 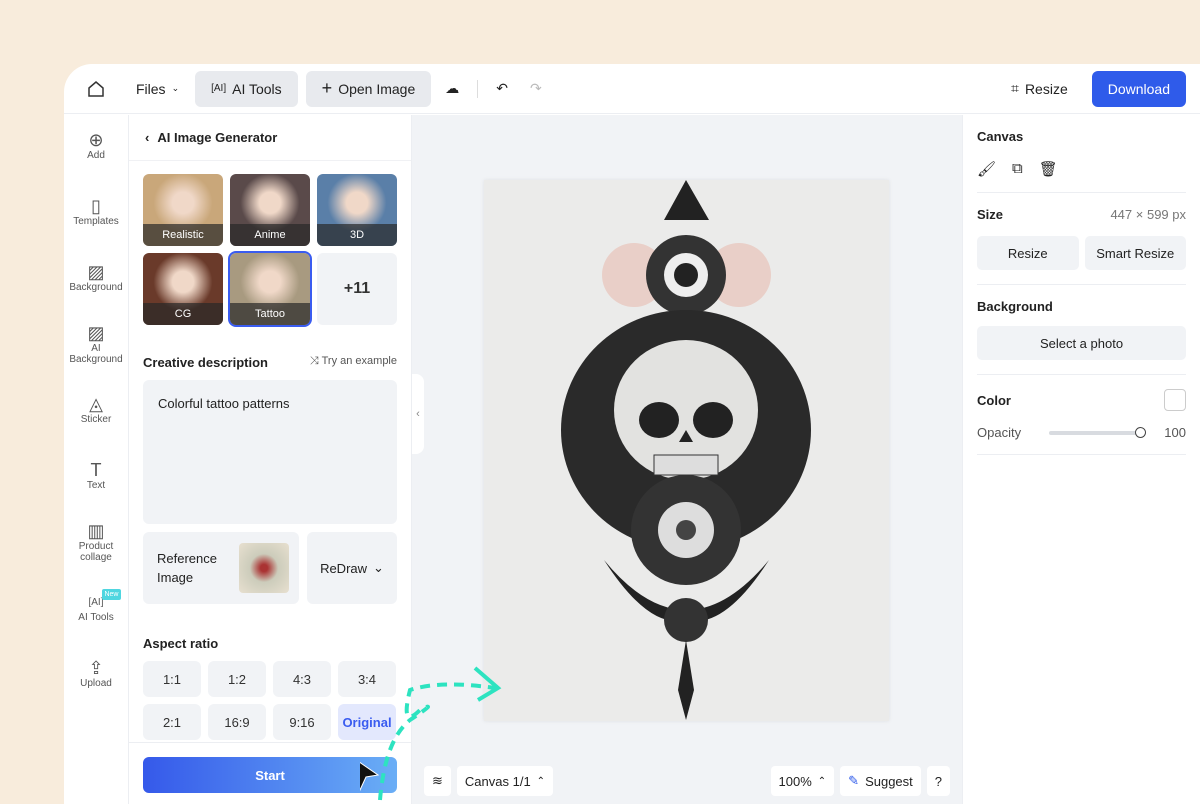 I want to click on redo-icon: ↷, so click(x=536, y=88).